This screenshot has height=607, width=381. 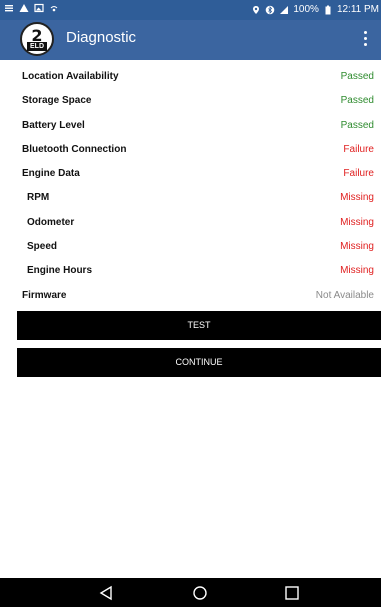 I want to click on diagnostic-row-bluetooth: Bluetooth Connection Failure, so click(x=190, y=149).